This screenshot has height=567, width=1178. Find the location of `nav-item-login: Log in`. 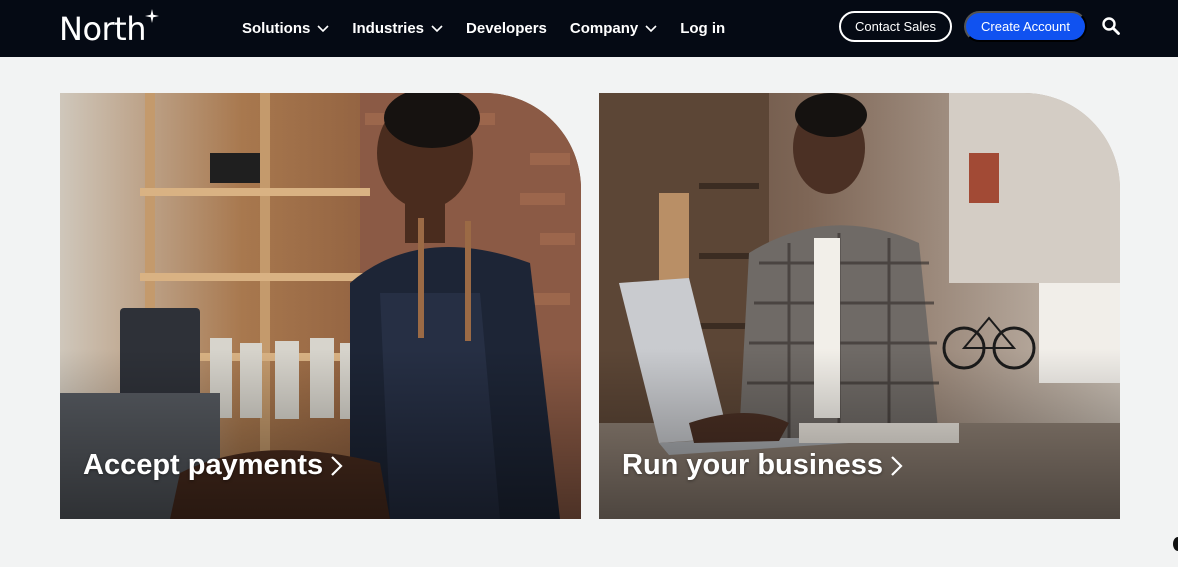

nav-item-login: Log in is located at coordinates (702, 28).